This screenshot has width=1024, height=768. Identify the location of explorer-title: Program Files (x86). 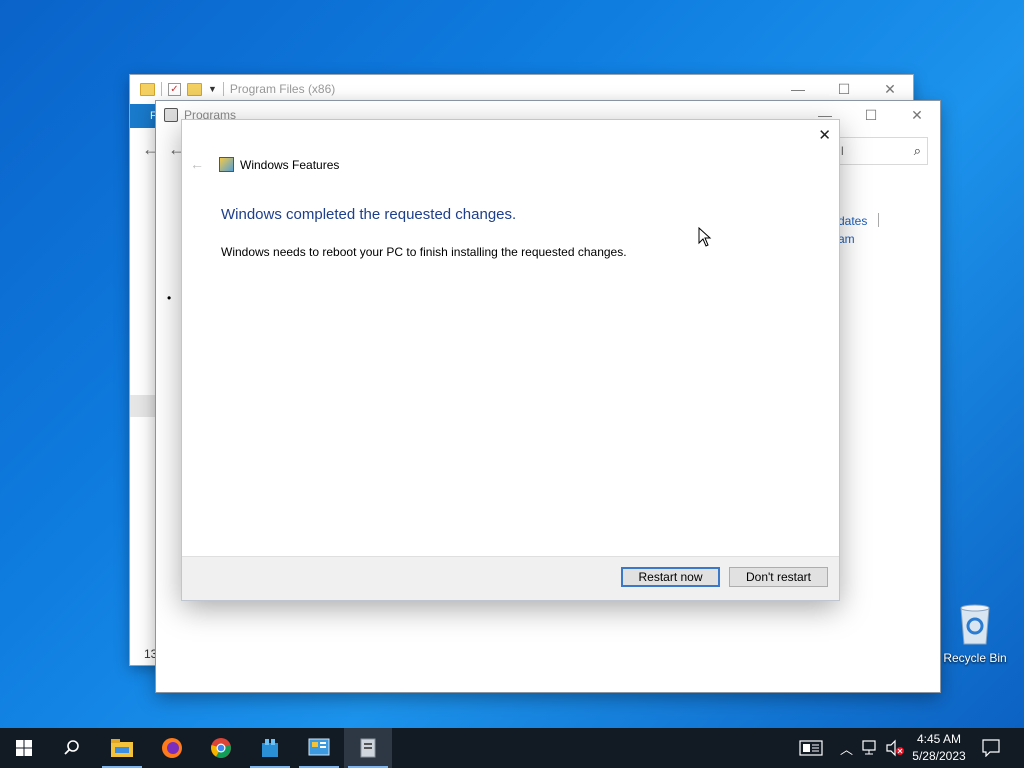
(282, 89).